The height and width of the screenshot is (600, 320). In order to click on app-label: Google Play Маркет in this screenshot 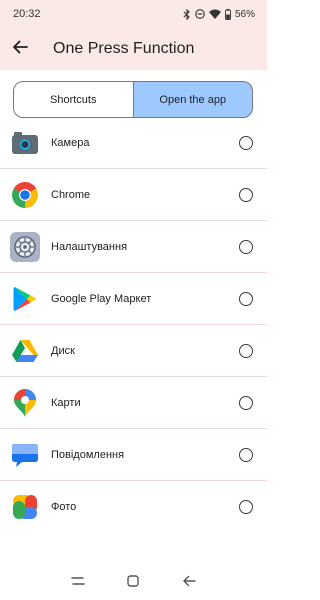, I will do `click(101, 298)`.